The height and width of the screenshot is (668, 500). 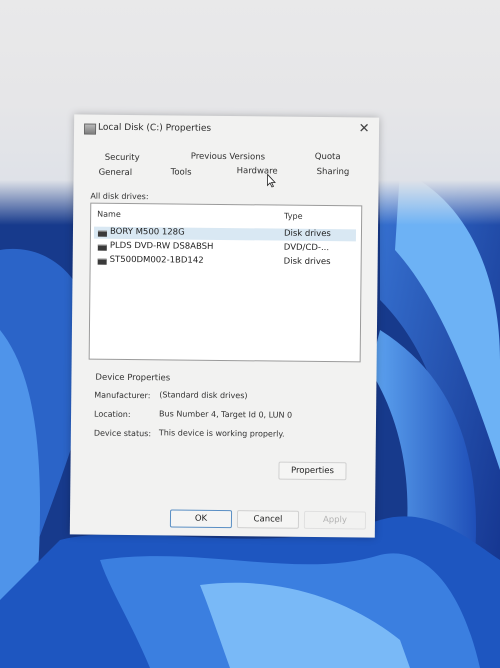 I want to click on device-status-label: Device status:, so click(x=122, y=433).